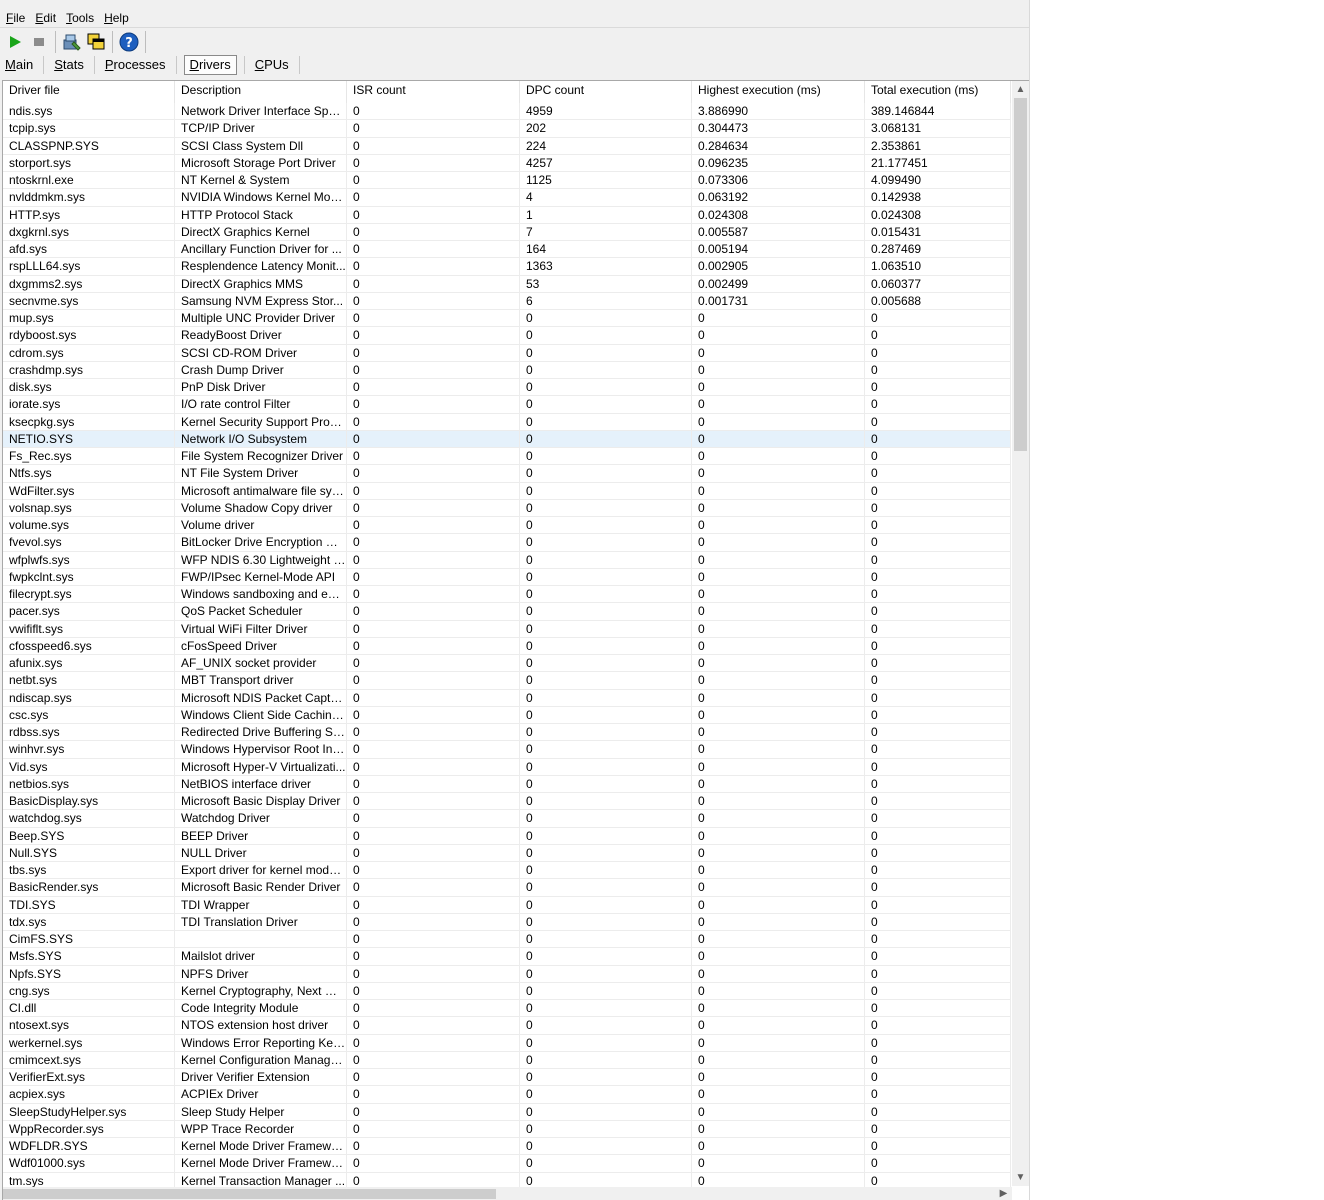 Image resolution: width=1324 pixels, height=1200 pixels. What do you see at coordinates (115, 18) in the screenshot?
I see `menu-help: Help` at bounding box center [115, 18].